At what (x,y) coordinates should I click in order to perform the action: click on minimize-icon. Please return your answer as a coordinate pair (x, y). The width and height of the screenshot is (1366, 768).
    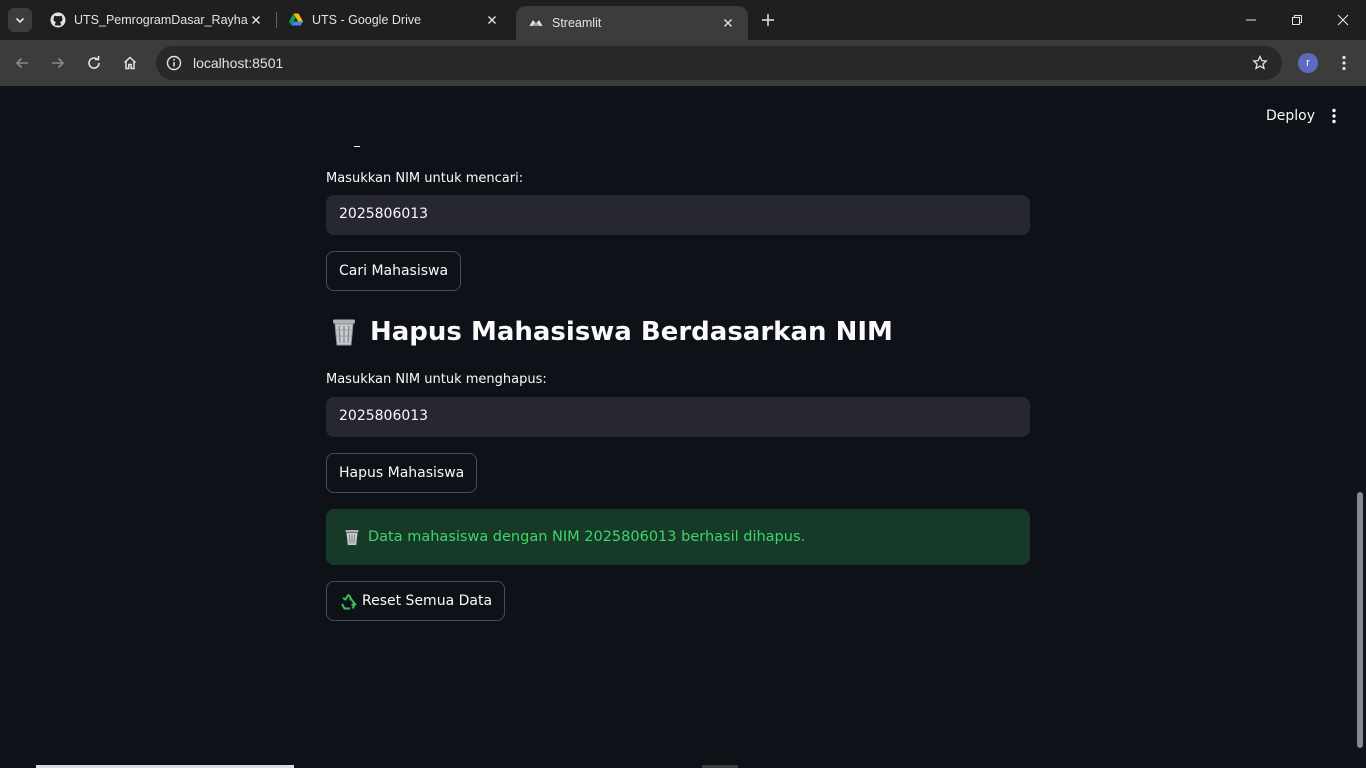
    Looking at the image, I should click on (1251, 20).